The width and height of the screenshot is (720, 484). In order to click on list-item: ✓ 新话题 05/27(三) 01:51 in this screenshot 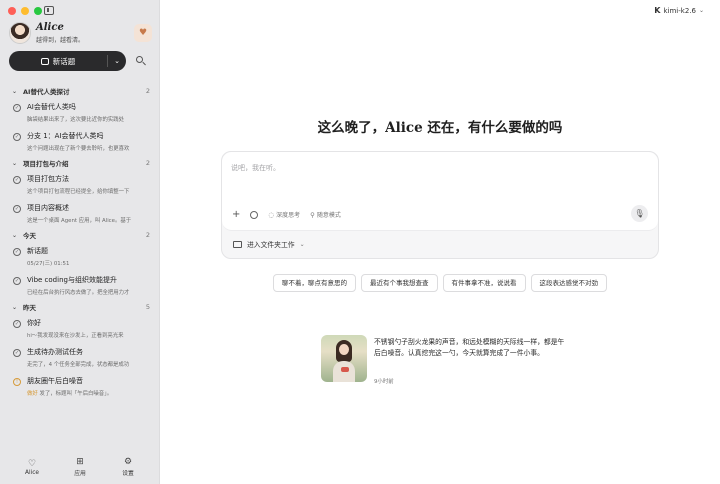, I will do `click(80, 256)`.